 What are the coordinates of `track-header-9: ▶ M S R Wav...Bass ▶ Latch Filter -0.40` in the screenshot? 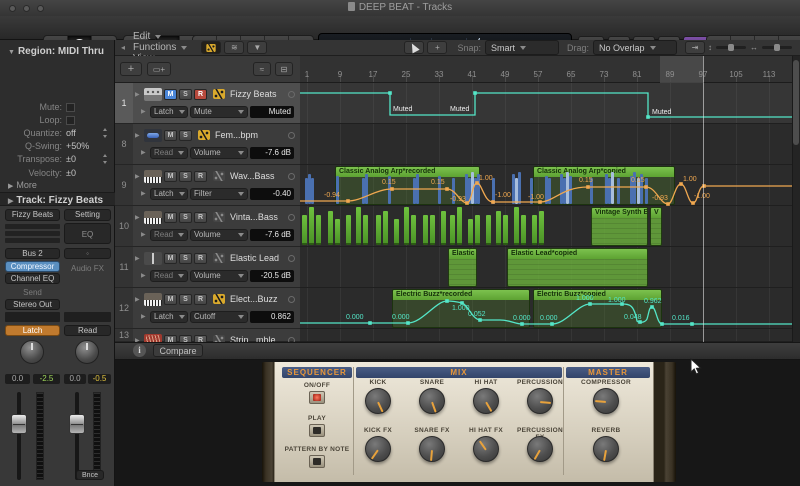 It's located at (216, 185).